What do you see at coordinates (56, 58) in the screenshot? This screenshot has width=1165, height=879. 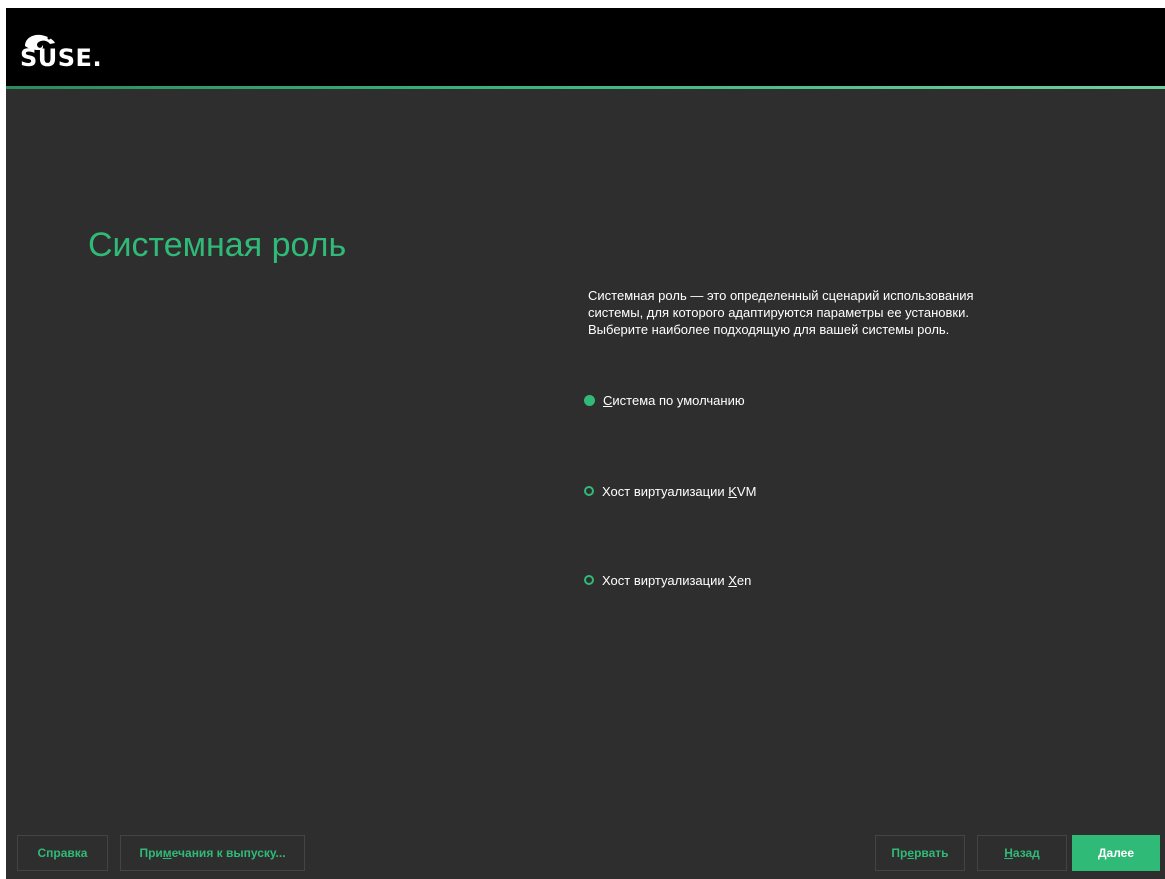 I see `logo-text: SUSE` at bounding box center [56, 58].